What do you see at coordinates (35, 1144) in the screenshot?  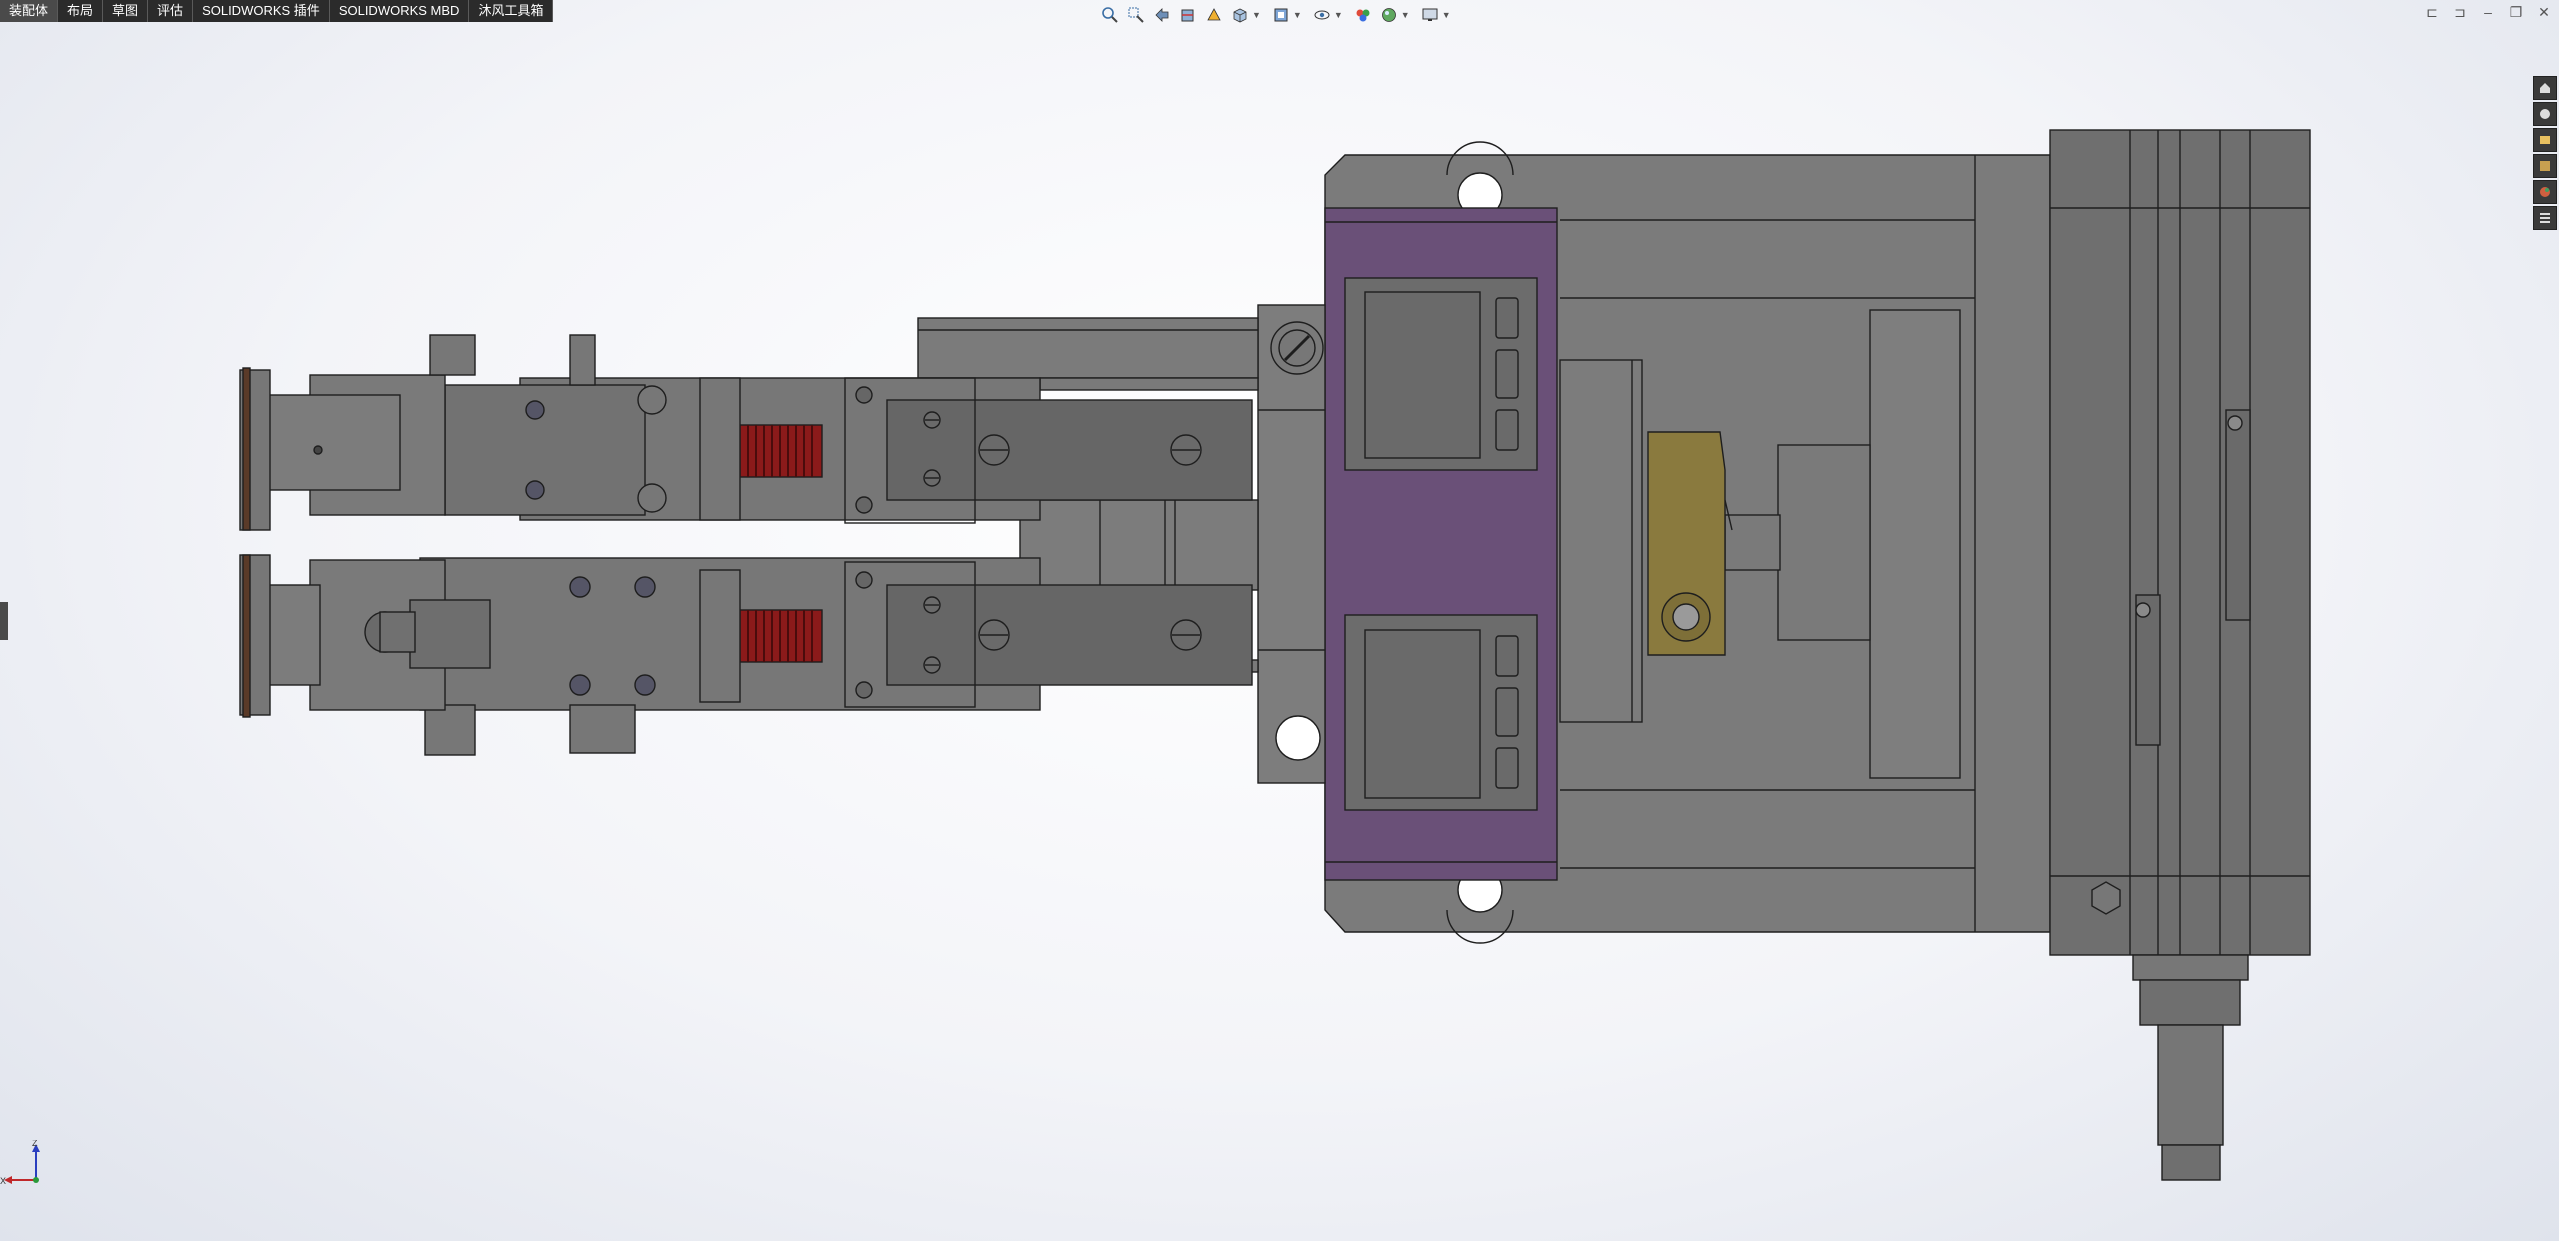 I see `triad-z-label: Z` at bounding box center [35, 1144].